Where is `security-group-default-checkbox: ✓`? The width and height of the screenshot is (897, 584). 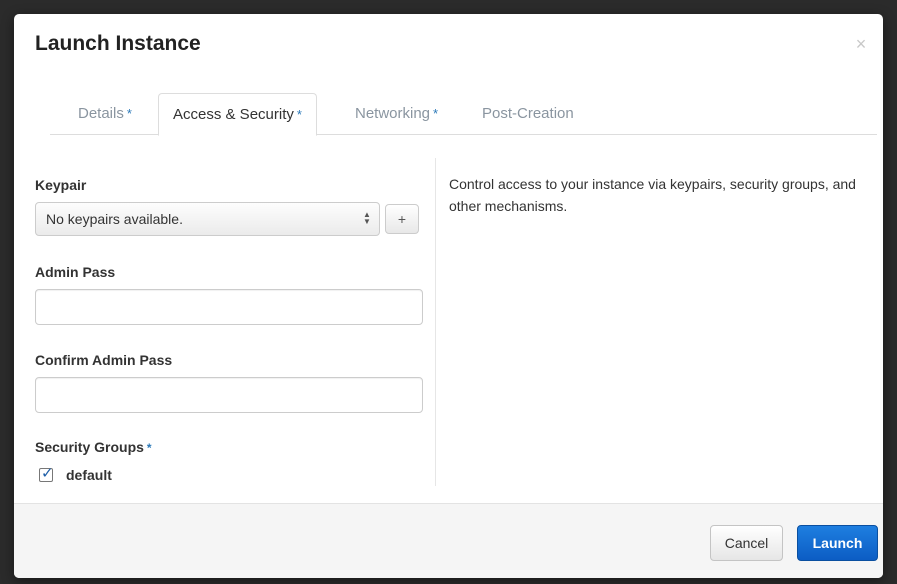 security-group-default-checkbox: ✓ is located at coordinates (46, 473).